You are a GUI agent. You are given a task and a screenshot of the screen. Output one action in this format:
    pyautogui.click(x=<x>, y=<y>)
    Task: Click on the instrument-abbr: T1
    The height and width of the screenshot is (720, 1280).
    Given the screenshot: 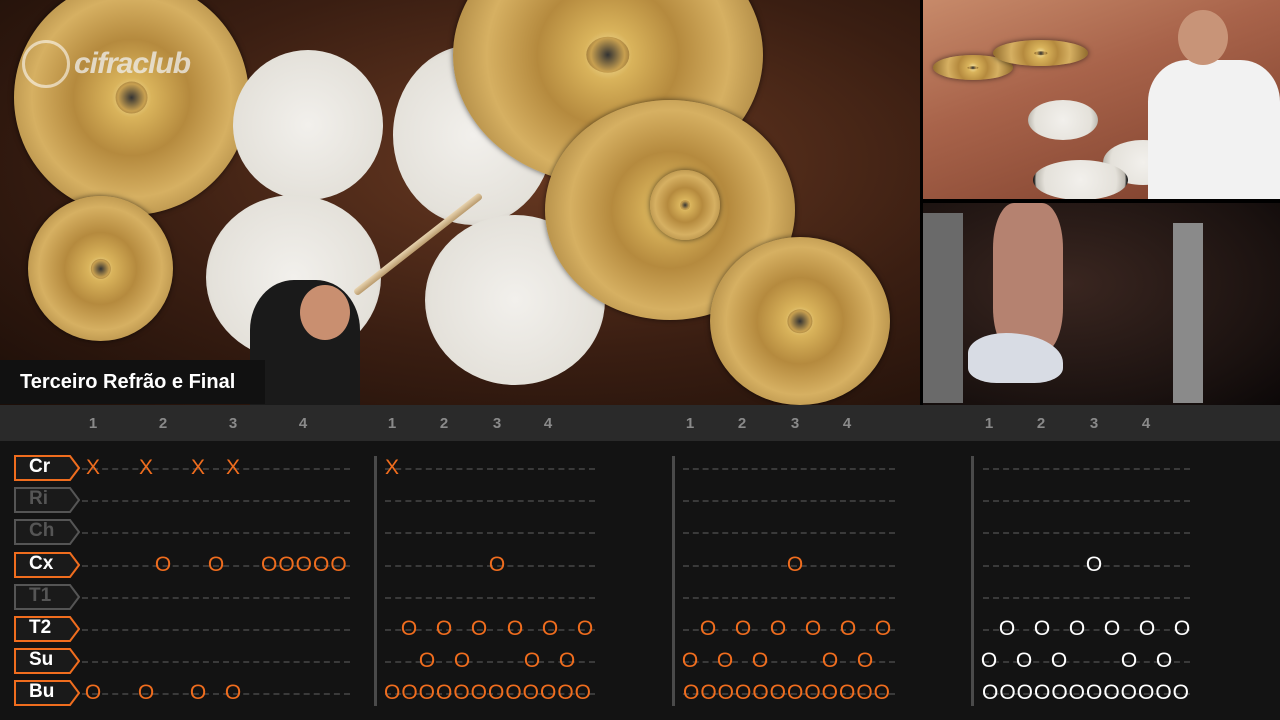 What is the action you would take?
    pyautogui.click(x=40, y=595)
    